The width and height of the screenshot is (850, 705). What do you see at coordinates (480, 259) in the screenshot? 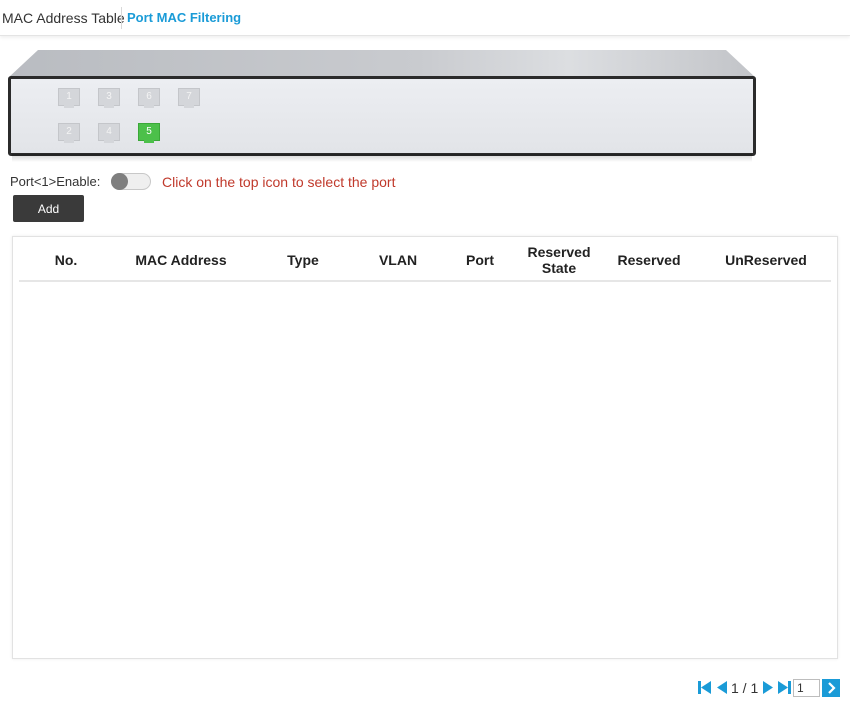
I see `column-header-port: Port` at bounding box center [480, 259].